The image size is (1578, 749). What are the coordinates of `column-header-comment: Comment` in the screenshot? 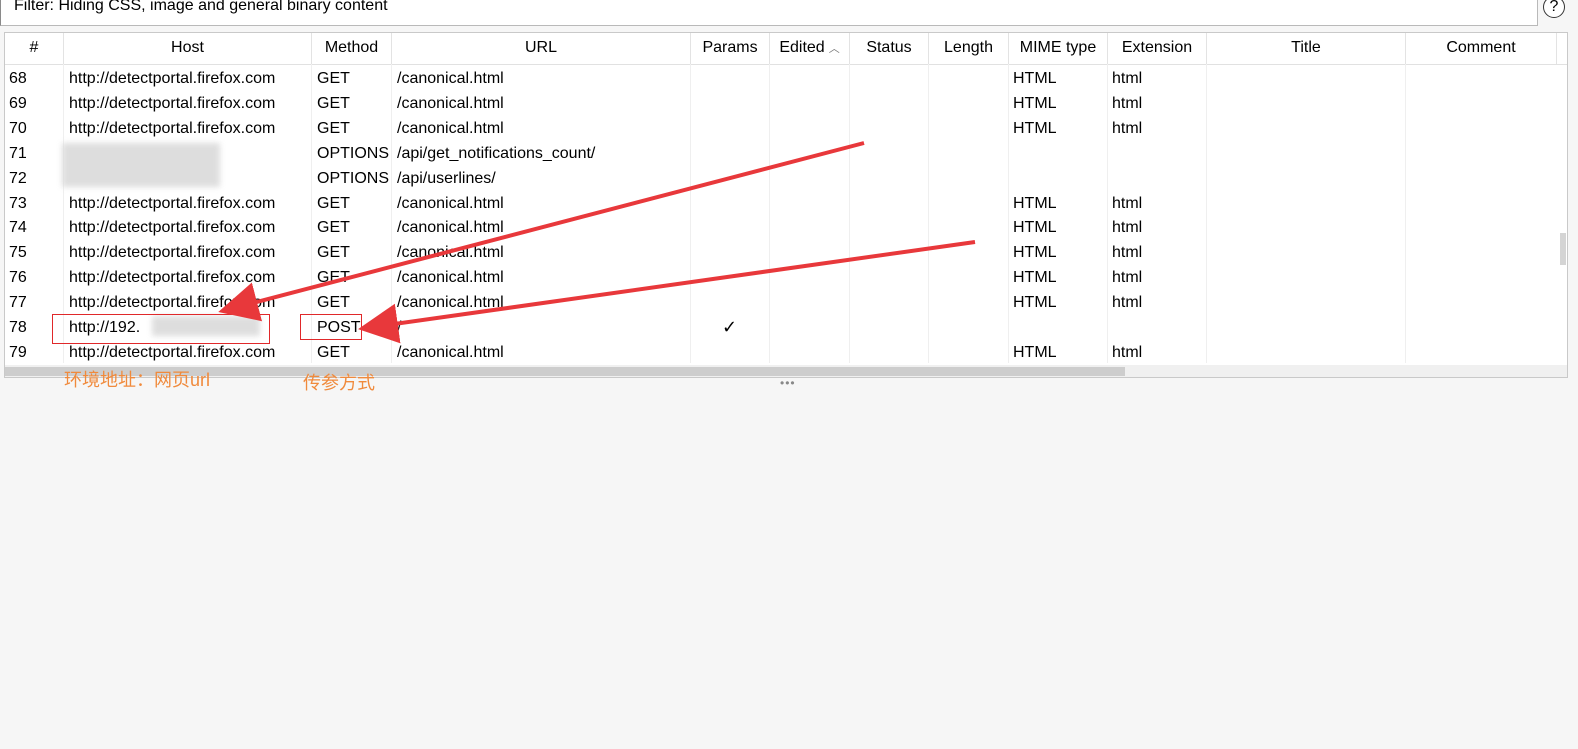 It's located at (1481, 48).